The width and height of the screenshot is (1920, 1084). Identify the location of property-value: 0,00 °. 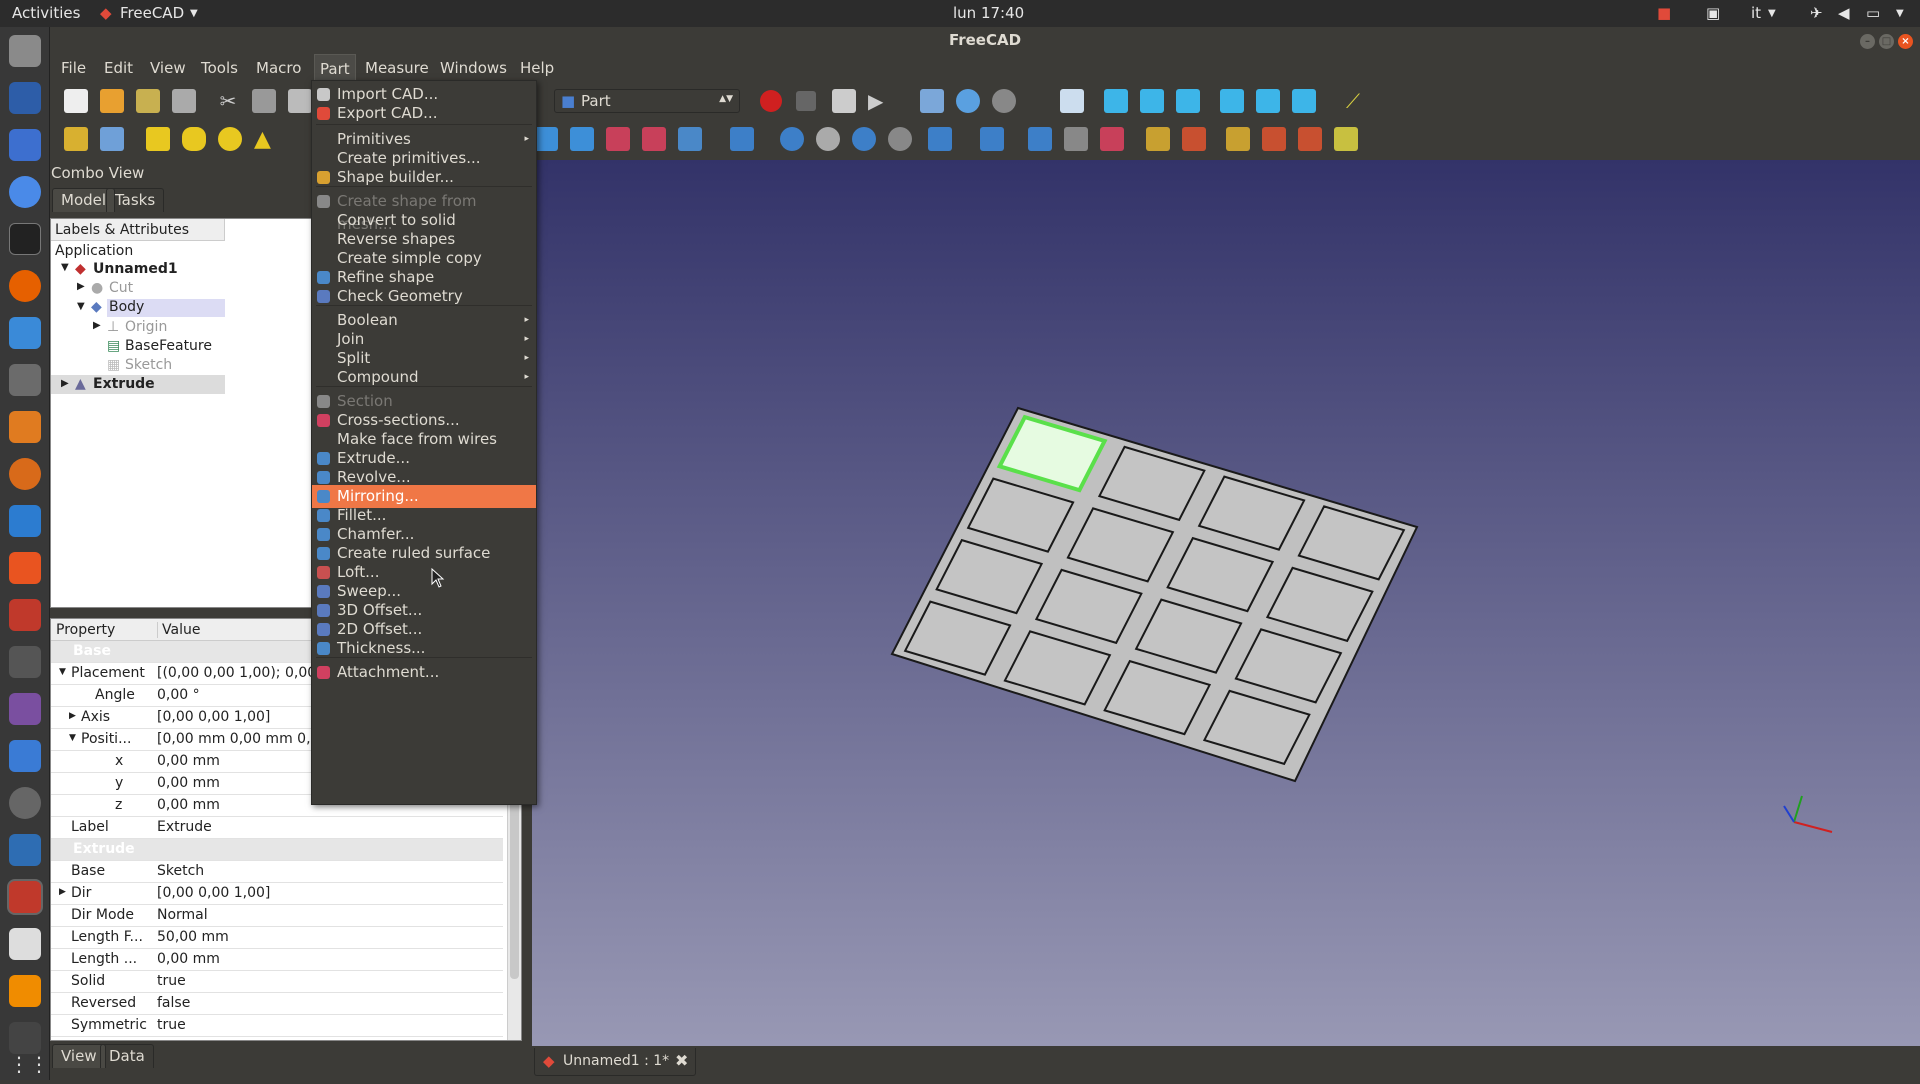
(178, 695).